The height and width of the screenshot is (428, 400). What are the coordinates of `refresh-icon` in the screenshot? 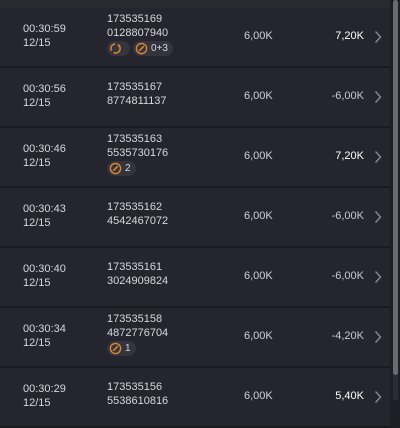 It's located at (115, 48).